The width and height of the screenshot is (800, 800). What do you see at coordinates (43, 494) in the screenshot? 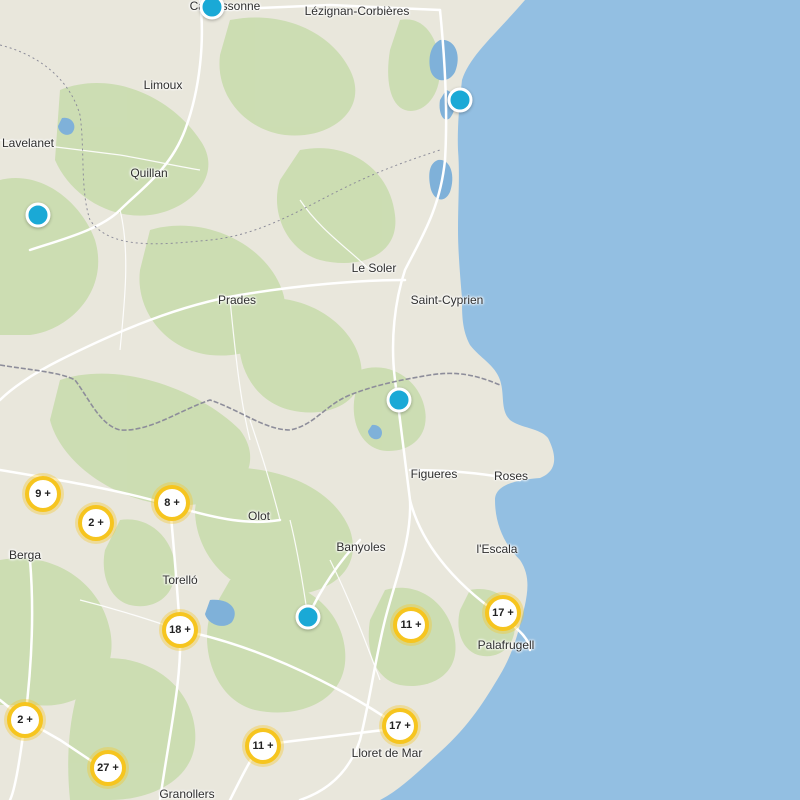
I see `cluster-marker: 9 +` at bounding box center [43, 494].